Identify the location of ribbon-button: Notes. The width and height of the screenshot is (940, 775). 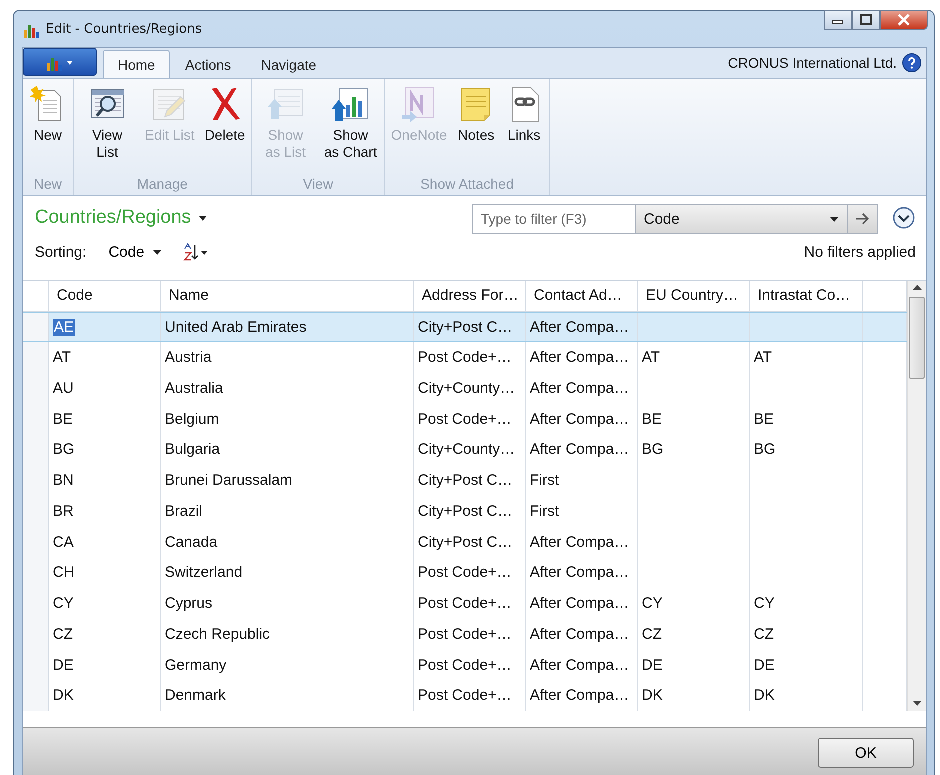
(476, 130).